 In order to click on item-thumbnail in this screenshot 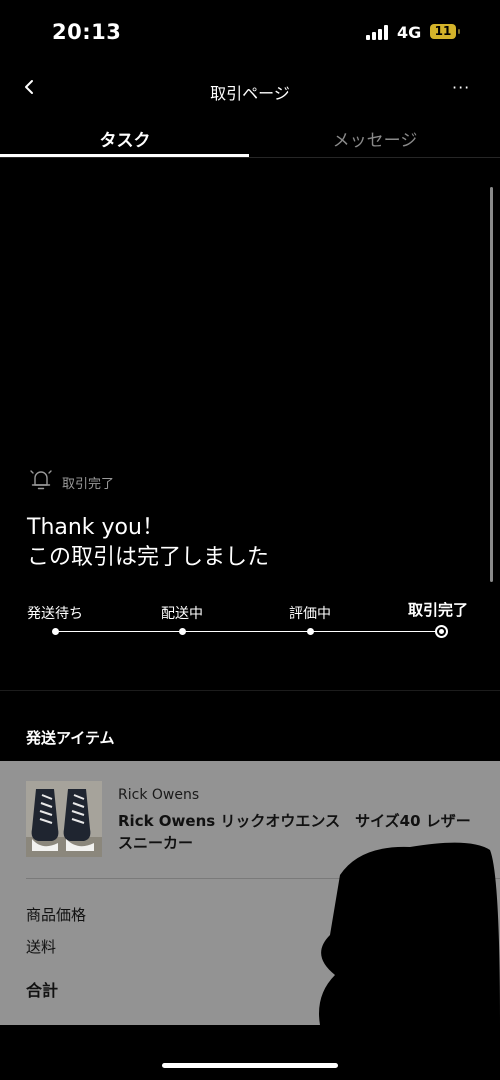, I will do `click(64, 819)`.